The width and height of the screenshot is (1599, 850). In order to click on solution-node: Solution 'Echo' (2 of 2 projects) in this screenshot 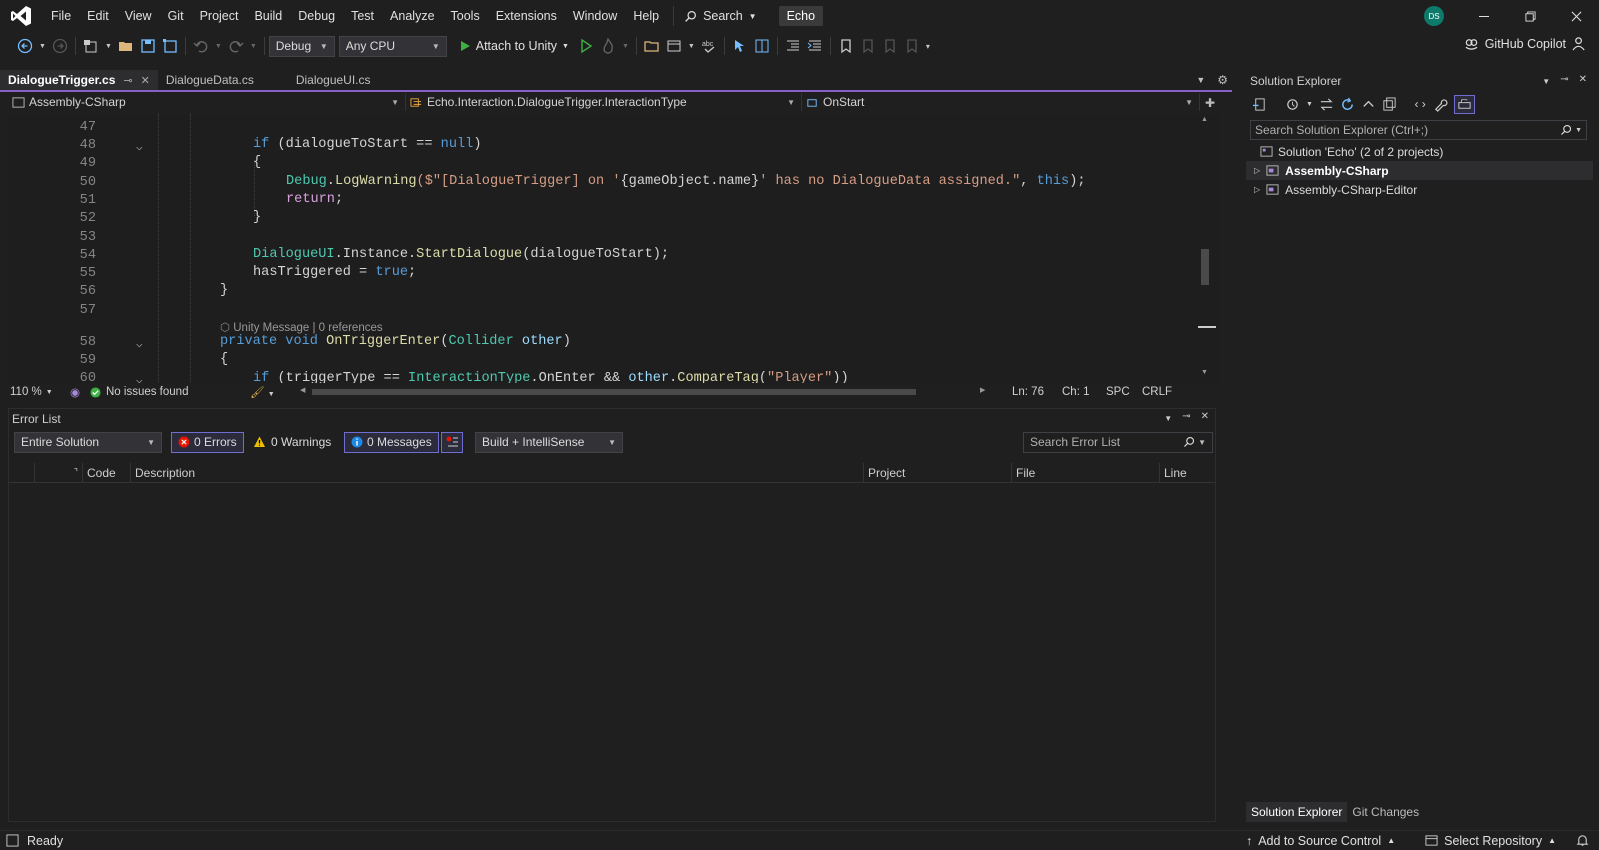, I will do `click(1419, 151)`.